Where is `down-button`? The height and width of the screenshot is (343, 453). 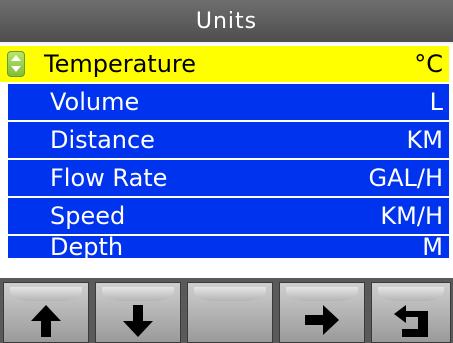 down-button is located at coordinates (138, 312).